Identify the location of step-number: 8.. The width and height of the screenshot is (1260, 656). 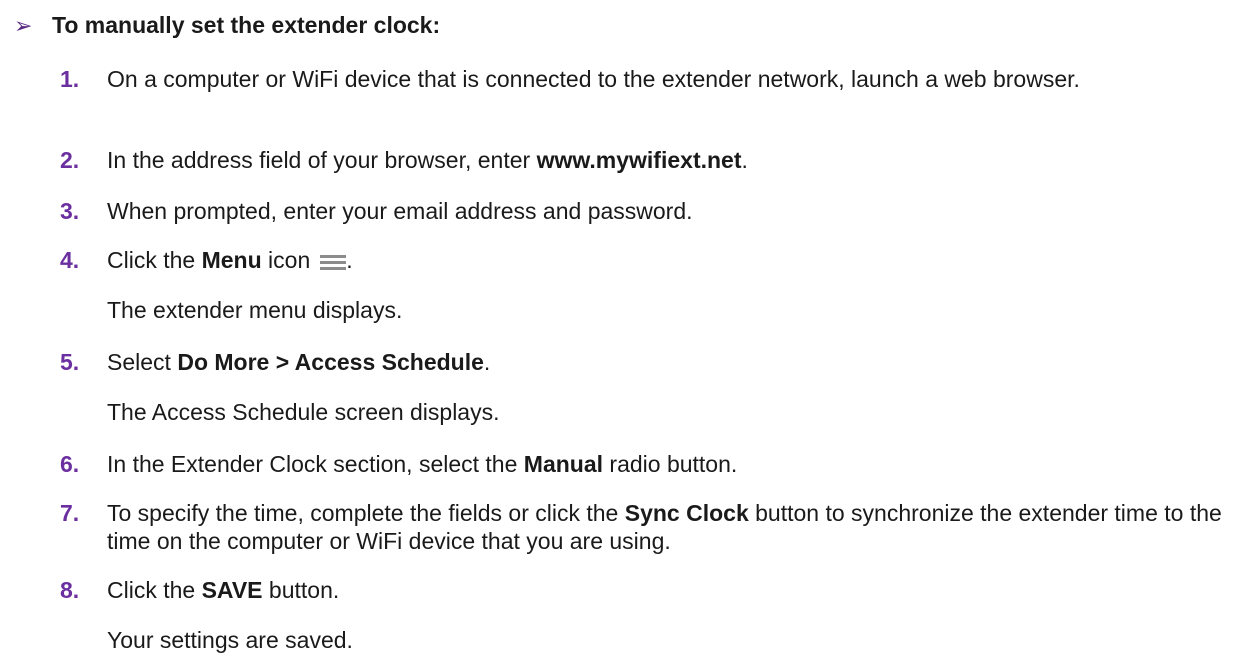
(70, 590).